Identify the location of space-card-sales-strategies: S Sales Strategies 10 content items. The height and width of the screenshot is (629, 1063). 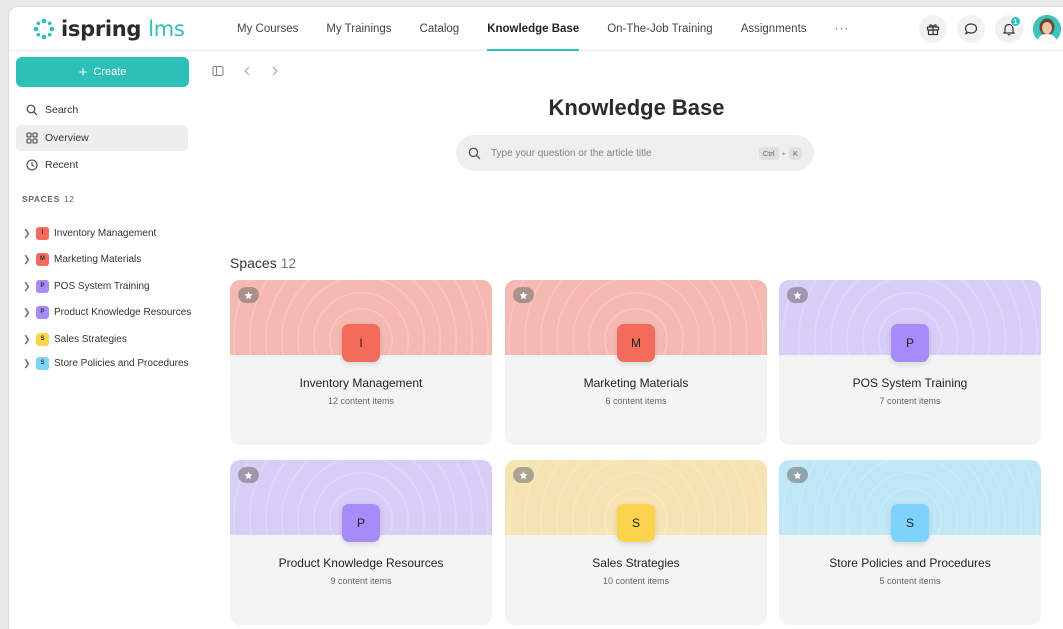
(636, 542).